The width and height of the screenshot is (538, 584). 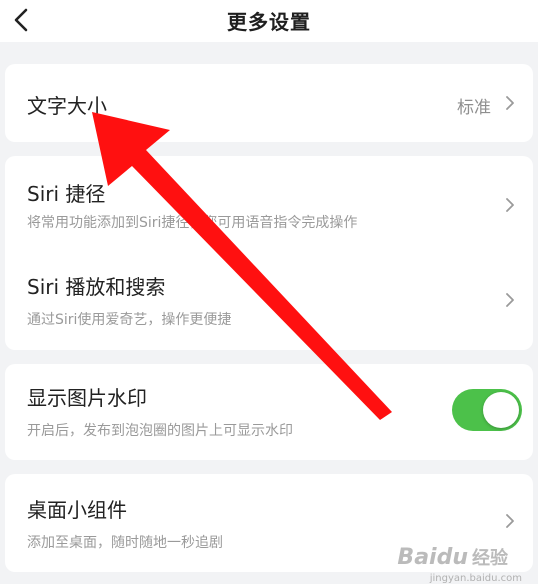 What do you see at coordinates (67, 106) in the screenshot?
I see `font-size-label: 文字大小` at bounding box center [67, 106].